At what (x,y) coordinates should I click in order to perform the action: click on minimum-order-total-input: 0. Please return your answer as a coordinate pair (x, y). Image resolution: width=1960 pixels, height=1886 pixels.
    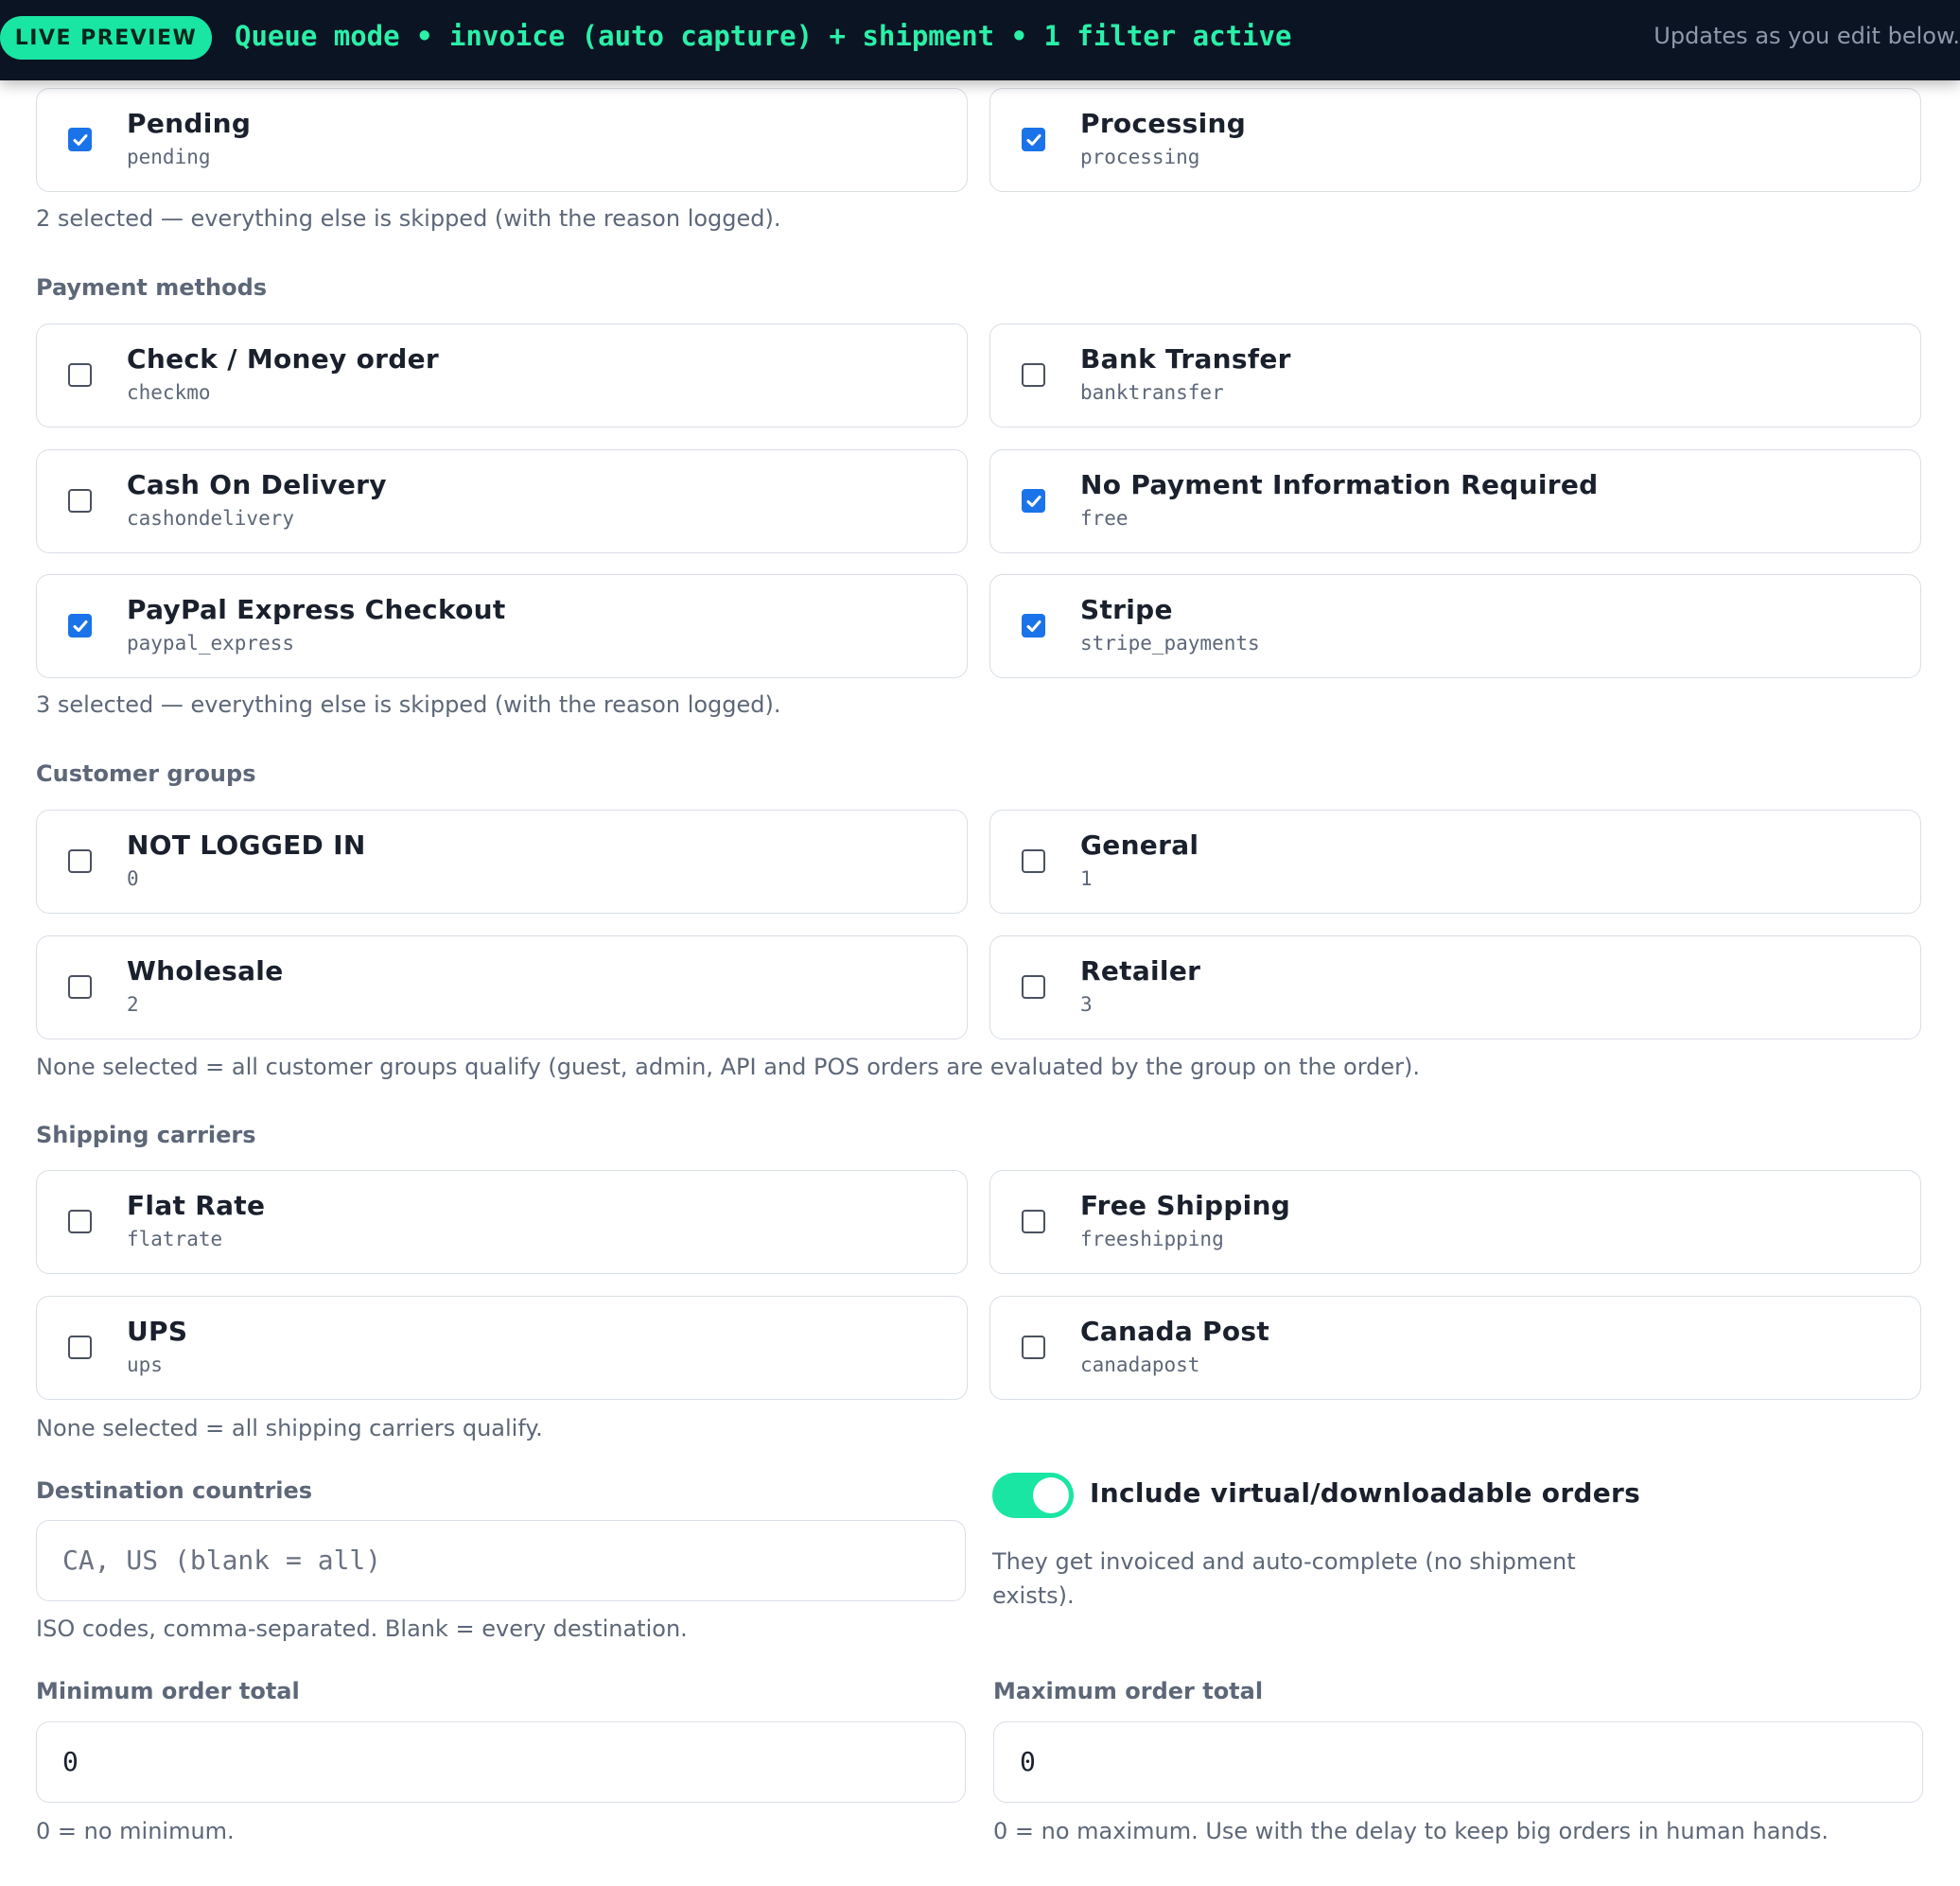
    Looking at the image, I should click on (501, 1762).